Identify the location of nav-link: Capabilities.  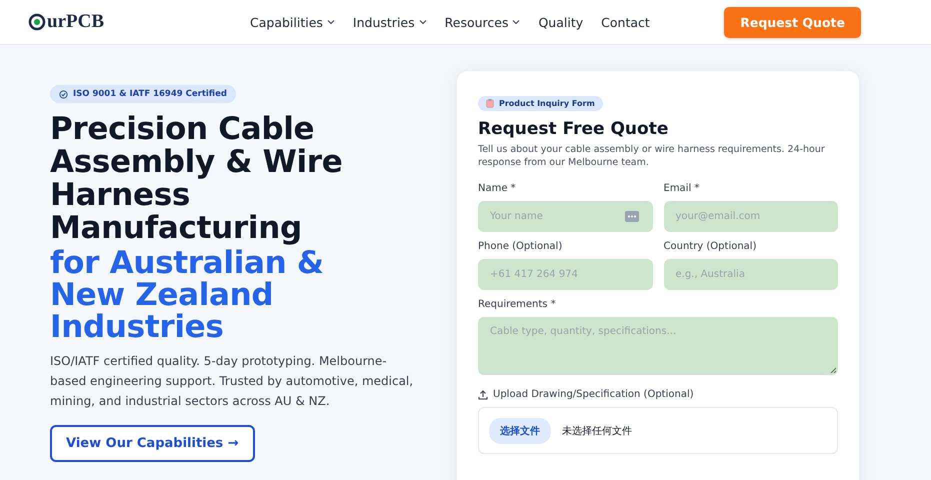
(292, 22).